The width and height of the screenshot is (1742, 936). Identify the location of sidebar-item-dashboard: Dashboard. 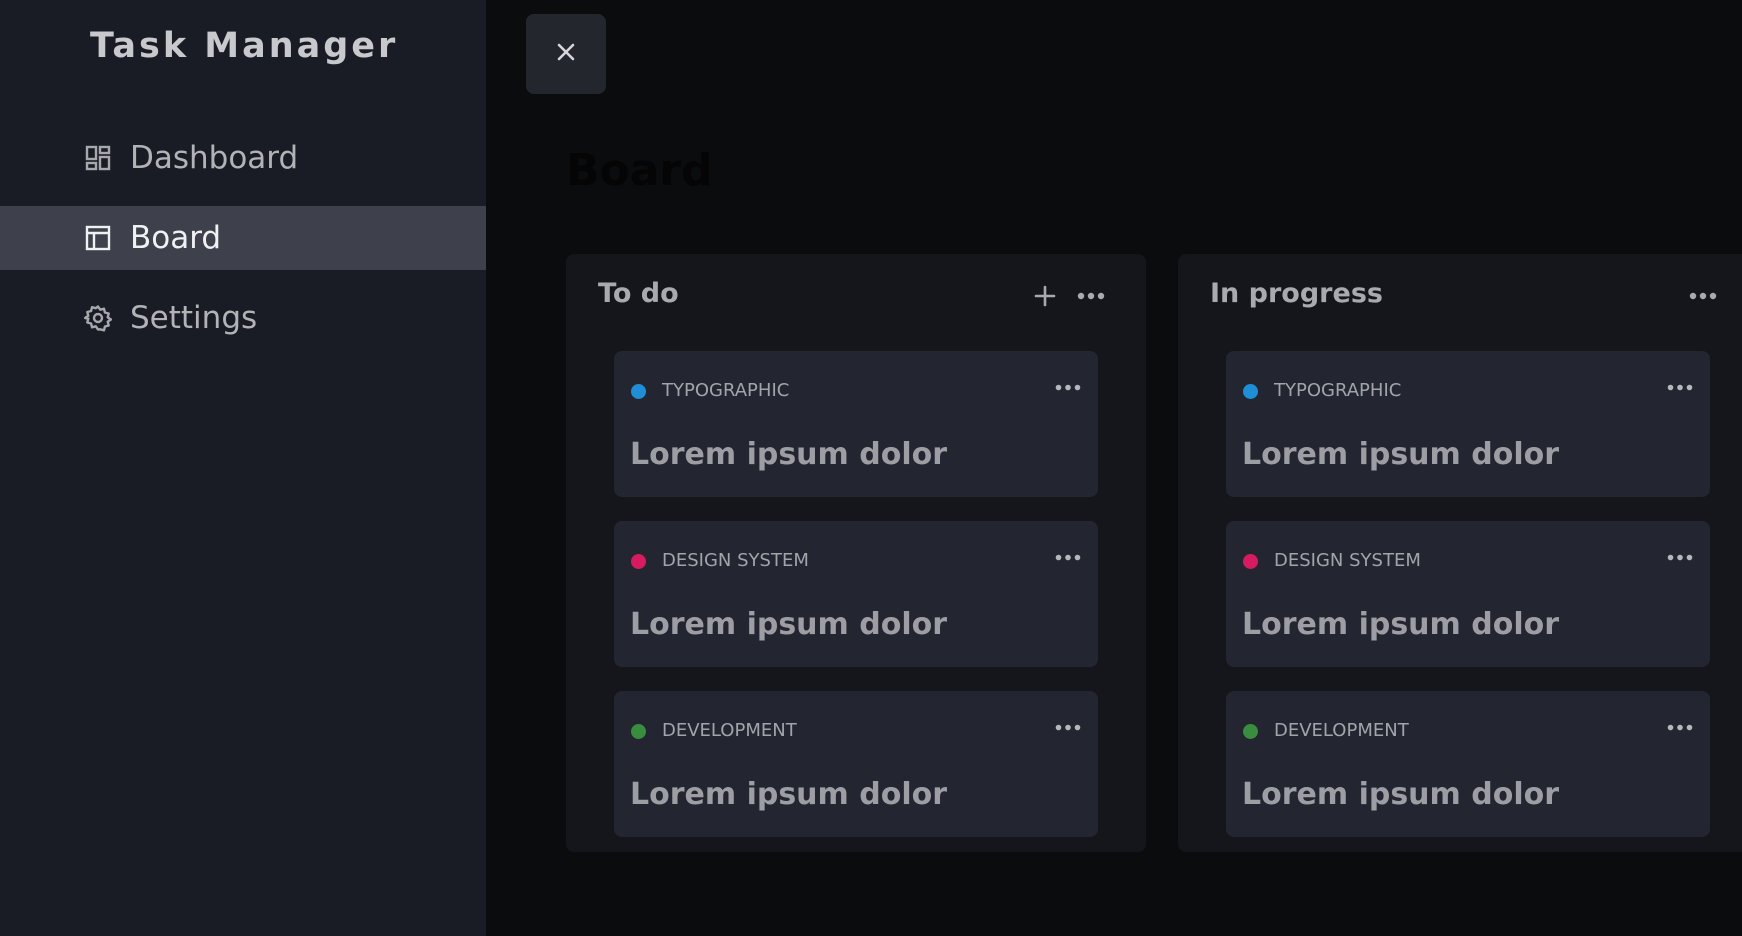
(243, 158).